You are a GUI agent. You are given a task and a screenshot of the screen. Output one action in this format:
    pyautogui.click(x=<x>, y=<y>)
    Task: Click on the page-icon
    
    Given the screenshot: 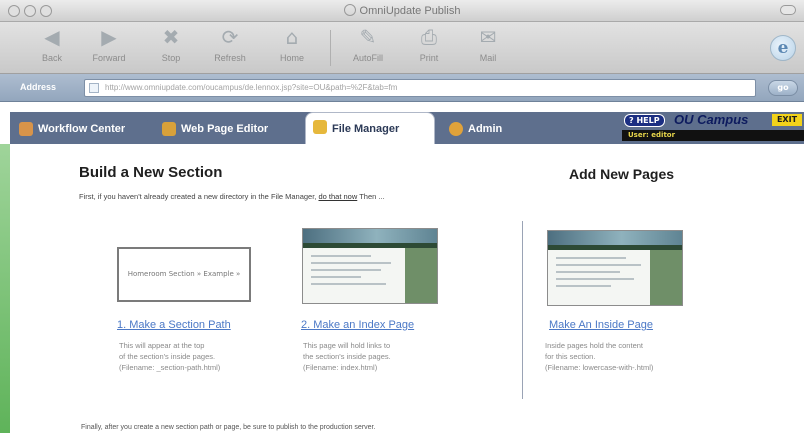 What is the action you would take?
    pyautogui.click(x=94, y=88)
    